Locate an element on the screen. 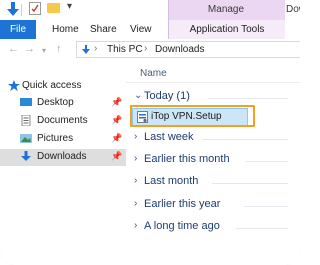  group-label: Earlier this month is located at coordinates (187, 159).